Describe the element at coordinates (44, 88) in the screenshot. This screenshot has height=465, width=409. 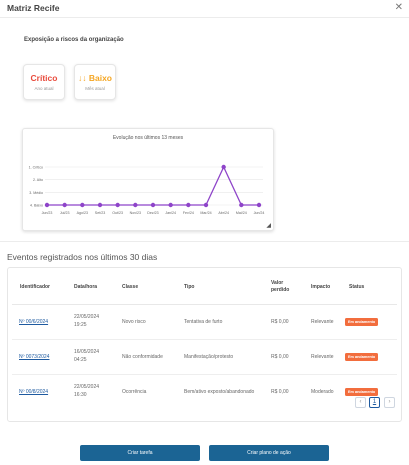
I see `risk-card-year-label: Ano atual` at that location.